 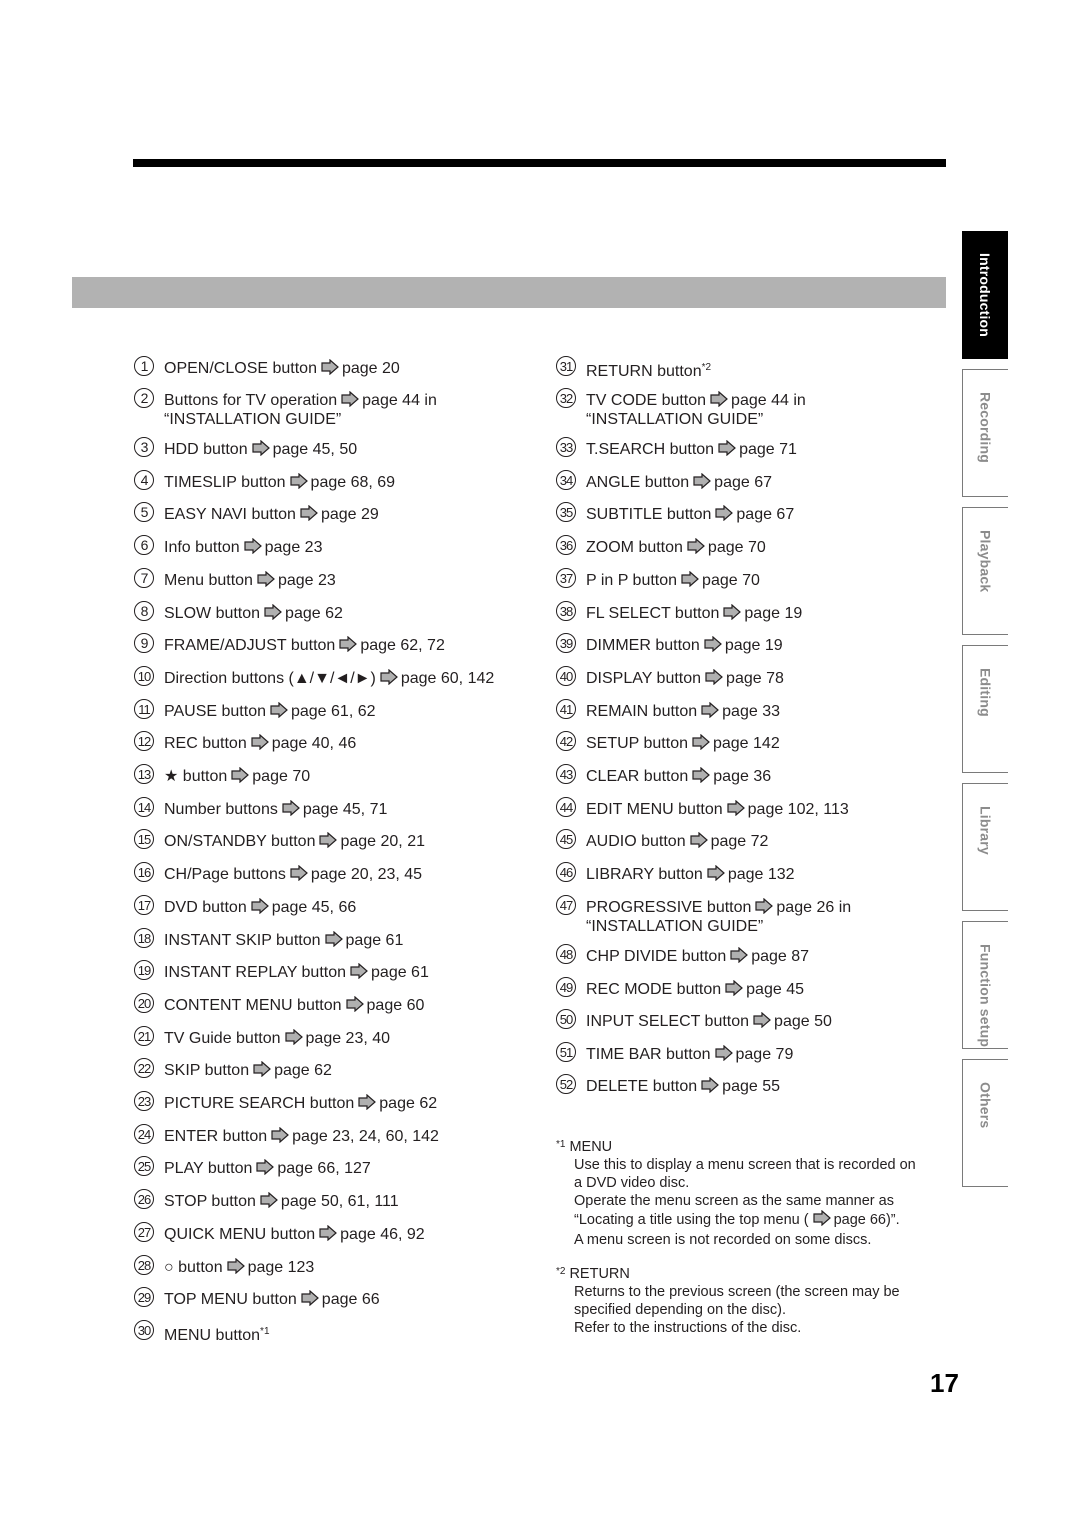 What do you see at coordinates (706, 367) in the screenshot?
I see `footnote-reference: *2` at bounding box center [706, 367].